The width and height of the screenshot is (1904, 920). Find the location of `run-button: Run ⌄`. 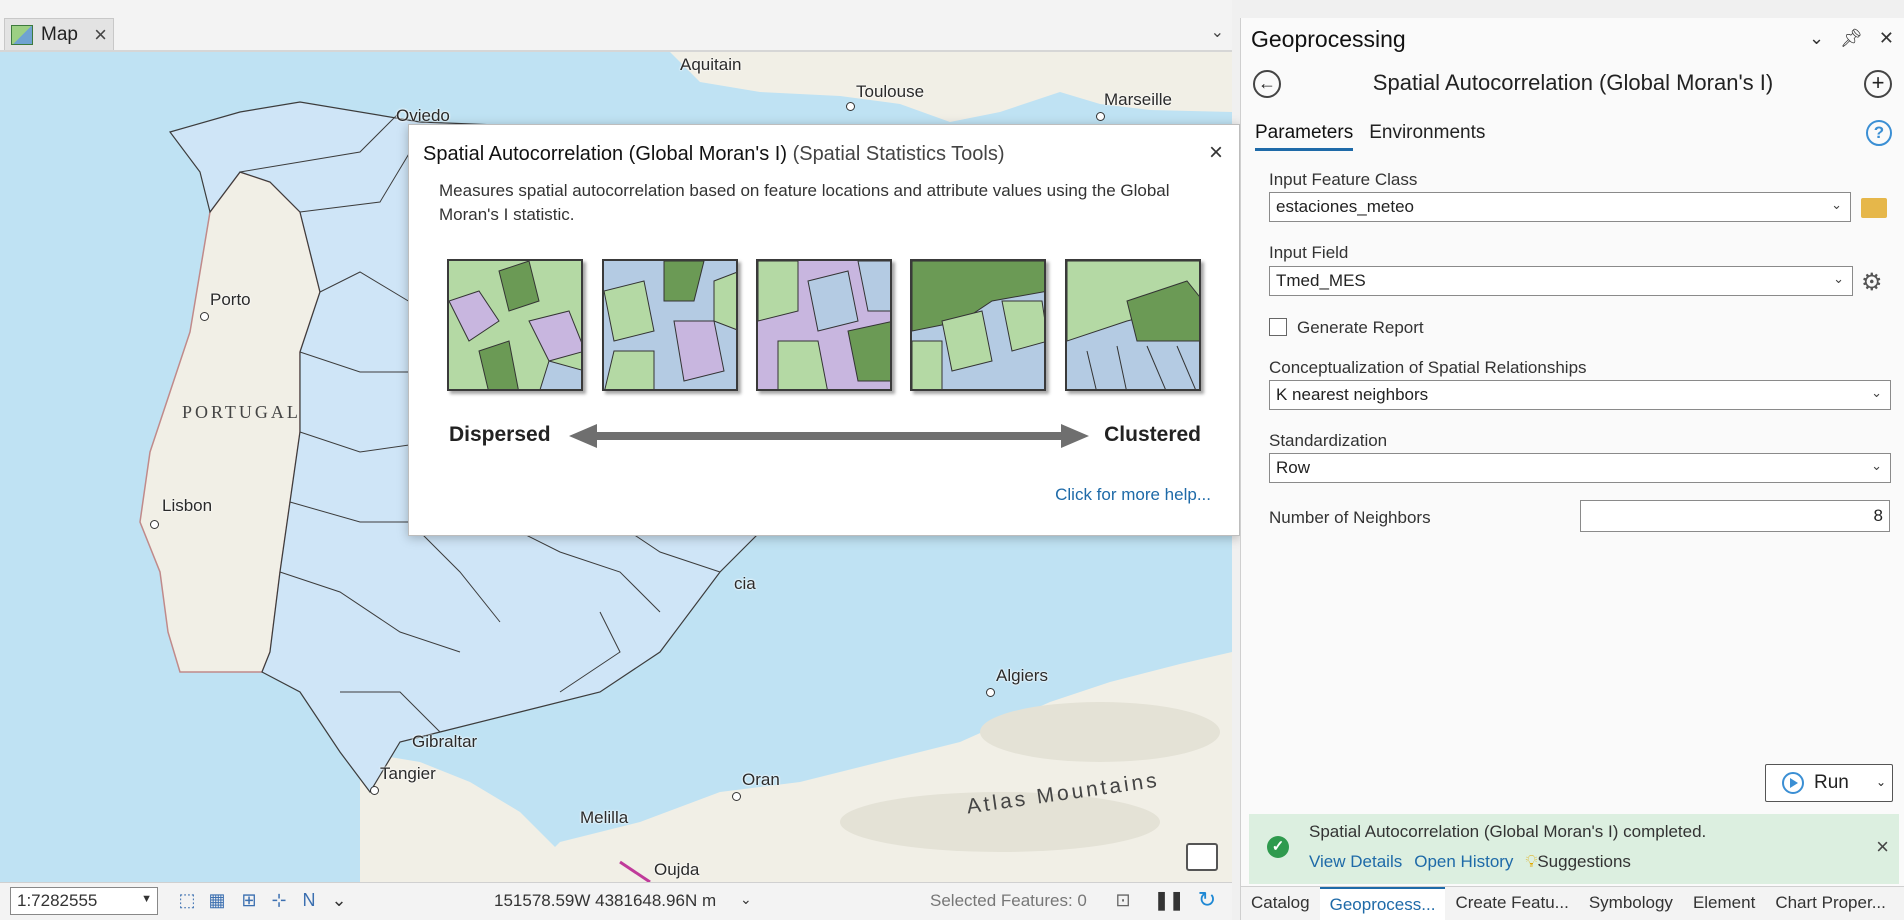

run-button: Run ⌄ is located at coordinates (1829, 783).